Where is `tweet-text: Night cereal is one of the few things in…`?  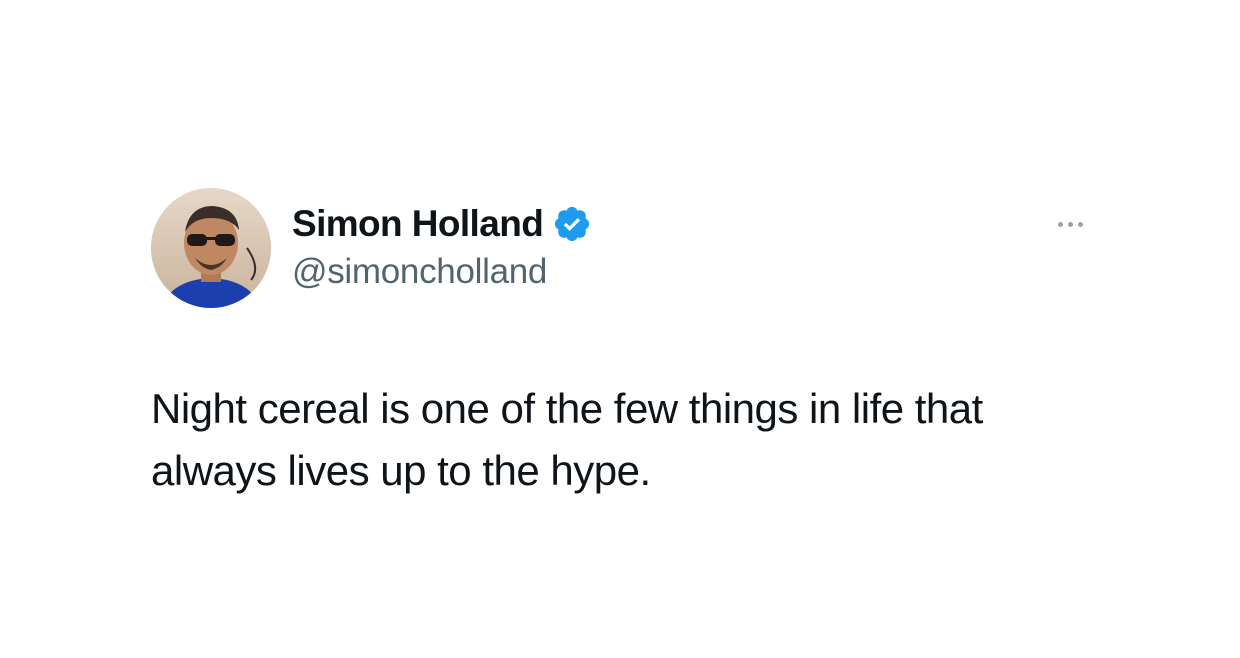 tweet-text: Night cereal is one of the few things in… is located at coordinates (567, 439).